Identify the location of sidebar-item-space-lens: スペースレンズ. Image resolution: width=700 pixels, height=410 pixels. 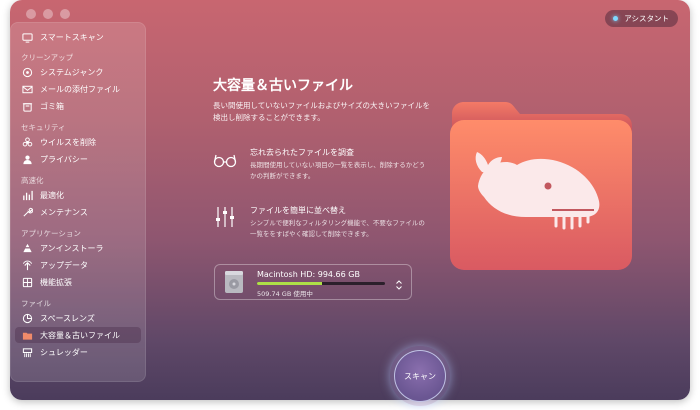
(78, 318).